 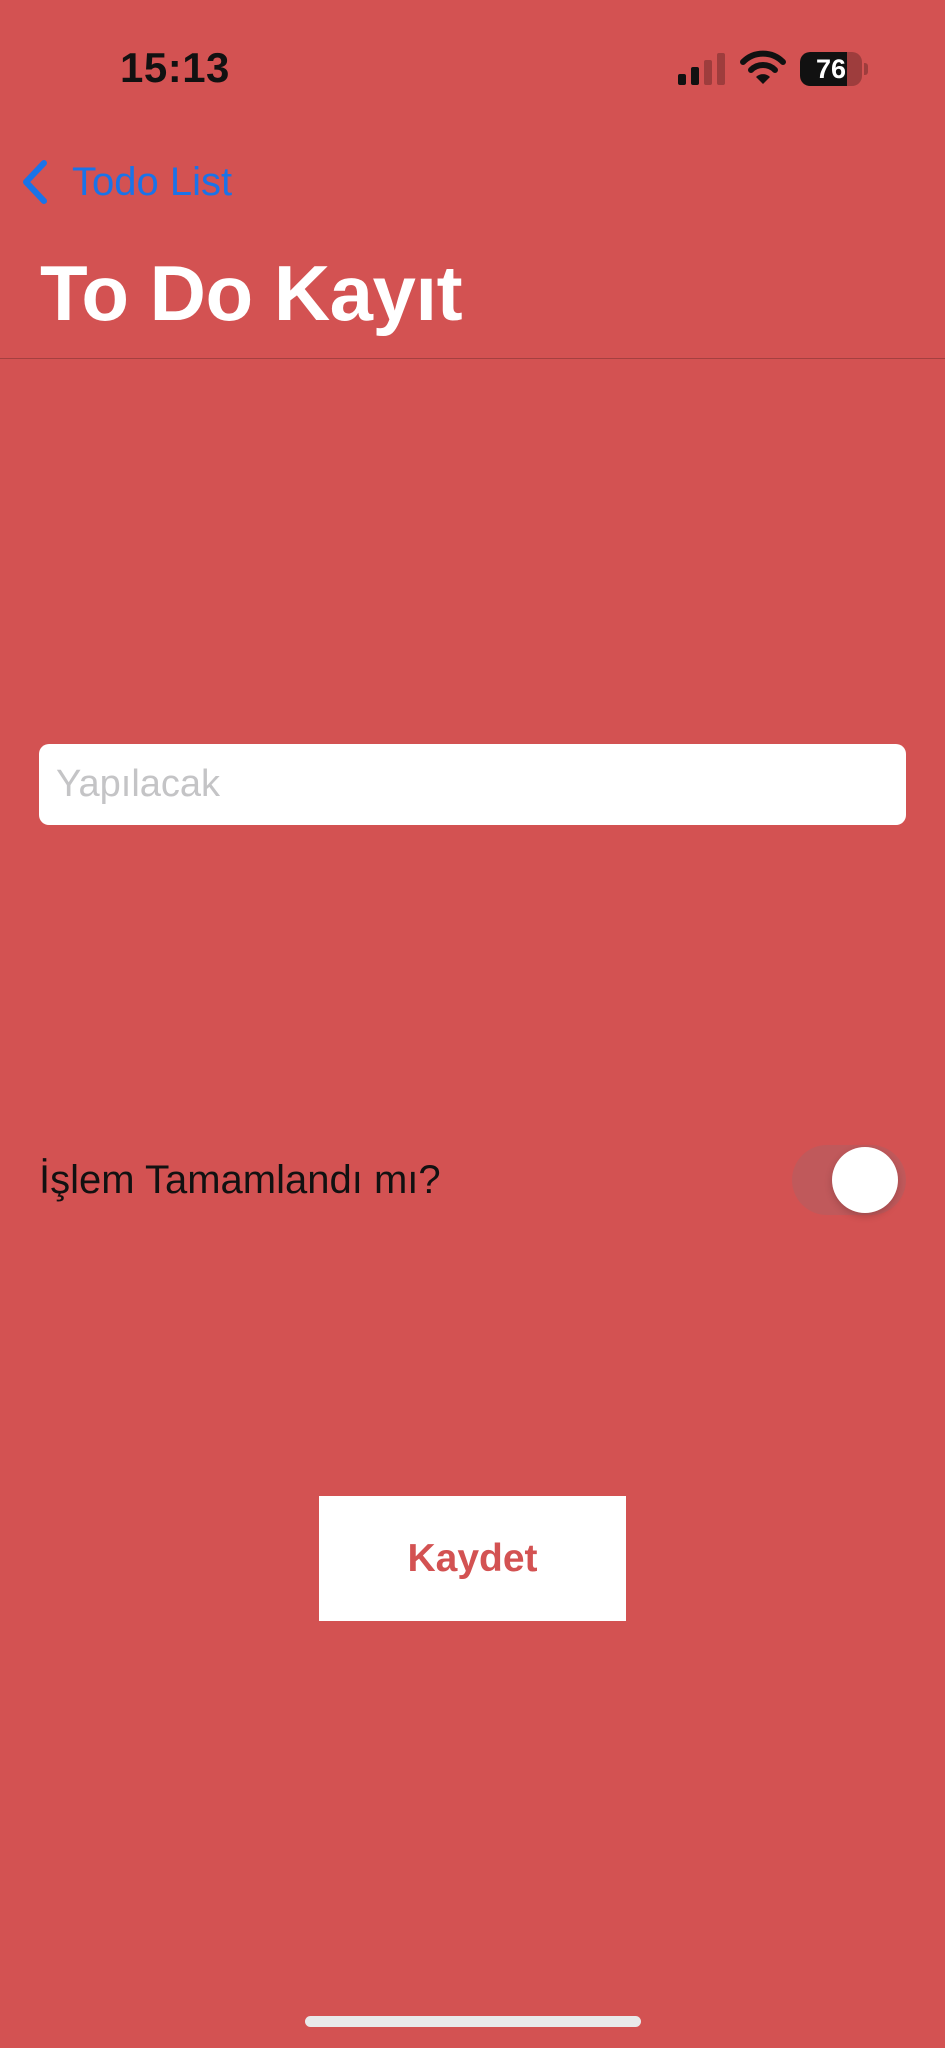 What do you see at coordinates (701, 69) in the screenshot?
I see `cellular-signal-icon` at bounding box center [701, 69].